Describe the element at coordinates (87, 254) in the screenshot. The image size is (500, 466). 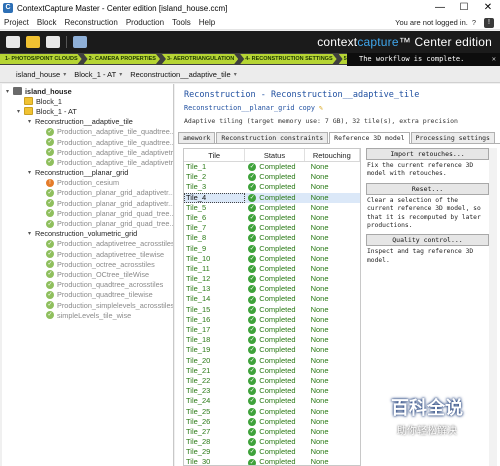
I see `tree-item: ✓ Production_adaptivetree_tilewise` at that location.